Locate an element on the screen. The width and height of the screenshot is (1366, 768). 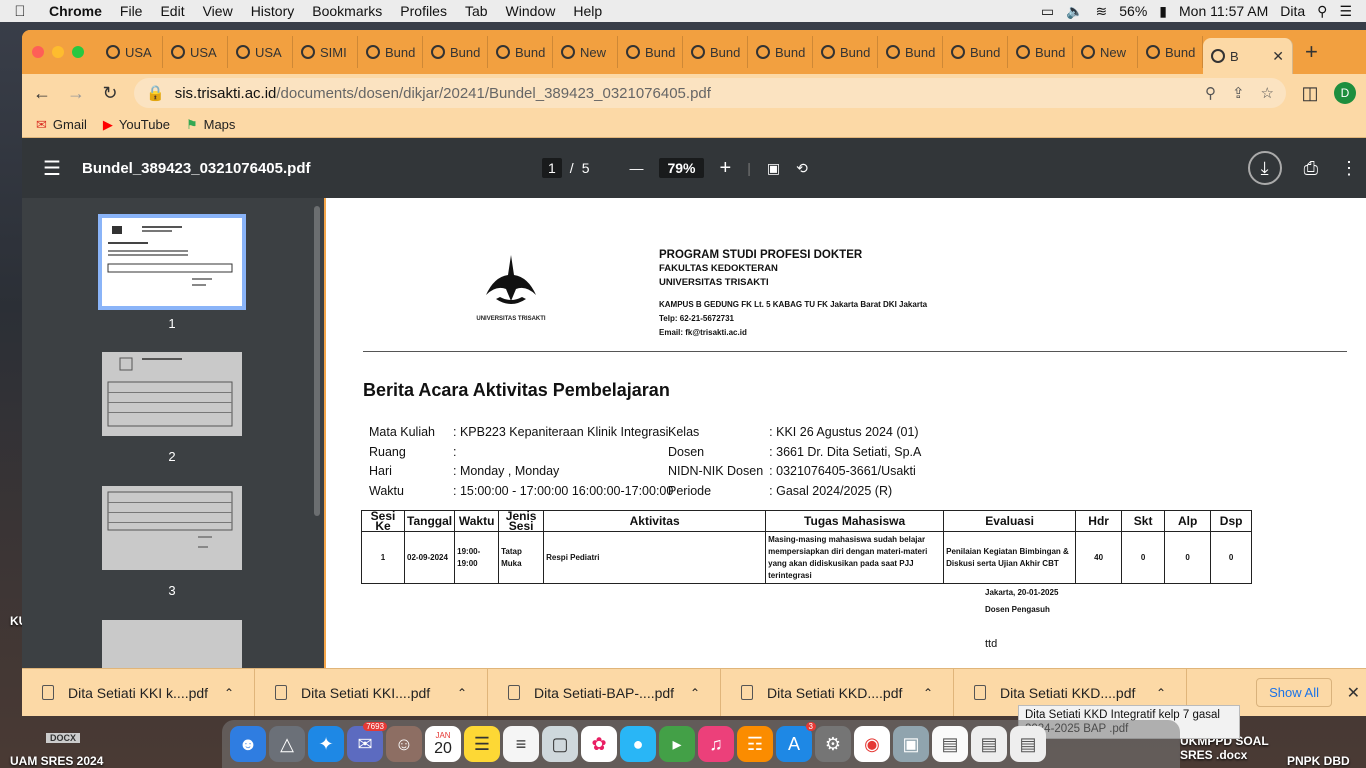
zoom-in-button: + is located at coordinates (726, 168).